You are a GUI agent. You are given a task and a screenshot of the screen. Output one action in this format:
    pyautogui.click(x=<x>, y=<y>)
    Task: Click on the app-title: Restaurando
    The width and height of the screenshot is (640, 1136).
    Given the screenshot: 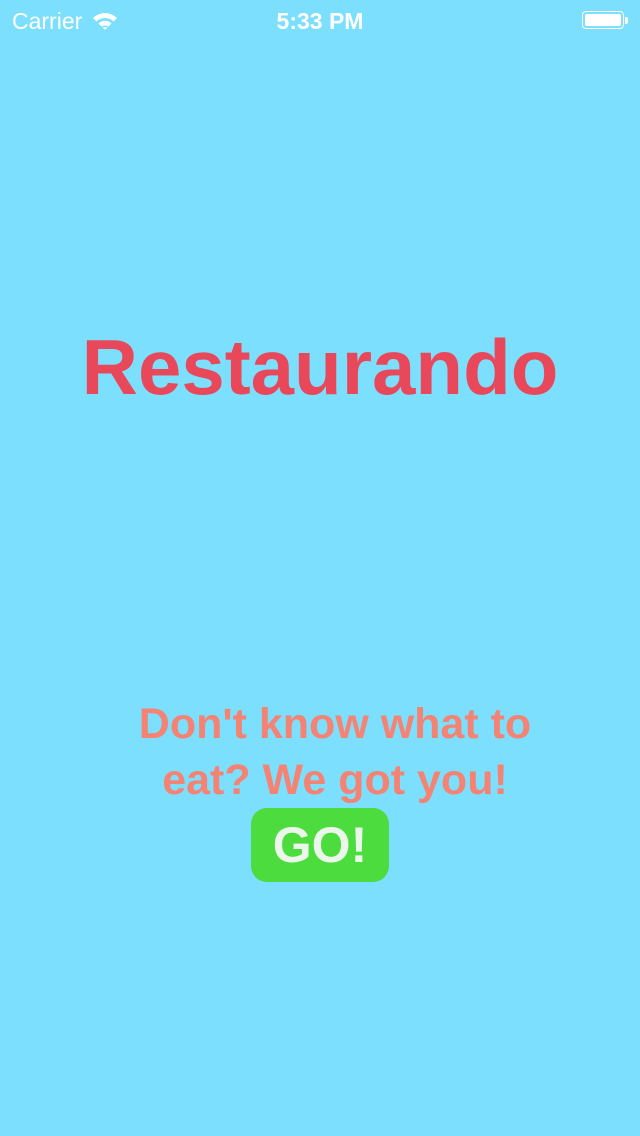 What is the action you would take?
    pyautogui.click(x=320, y=367)
    